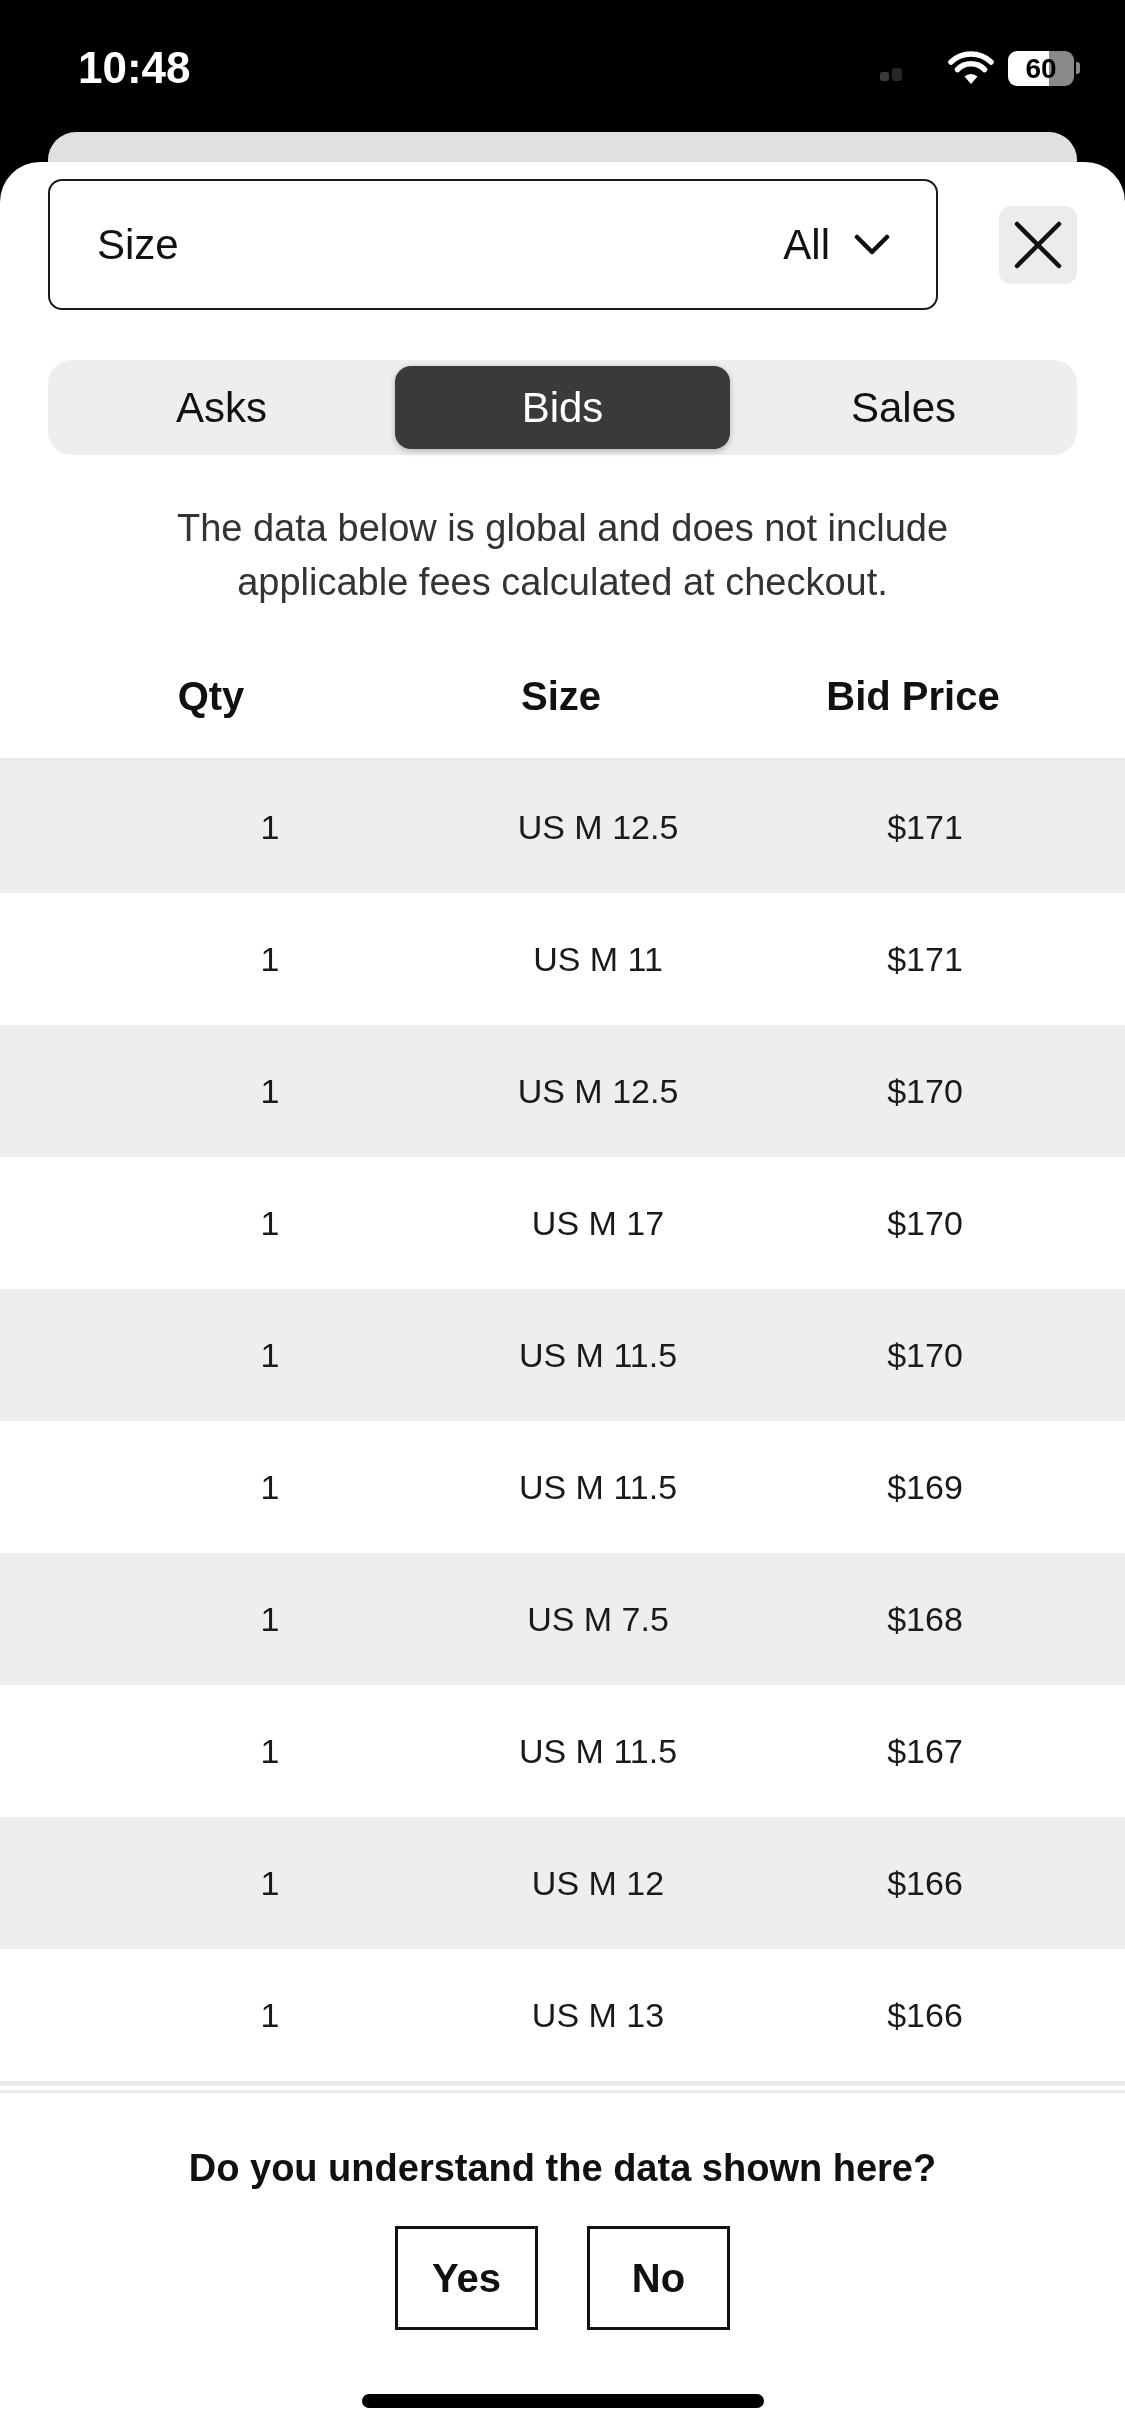 The image size is (1125, 2436). Describe the element at coordinates (598, 2015) in the screenshot. I see `table-cell-text: US M 13` at that location.